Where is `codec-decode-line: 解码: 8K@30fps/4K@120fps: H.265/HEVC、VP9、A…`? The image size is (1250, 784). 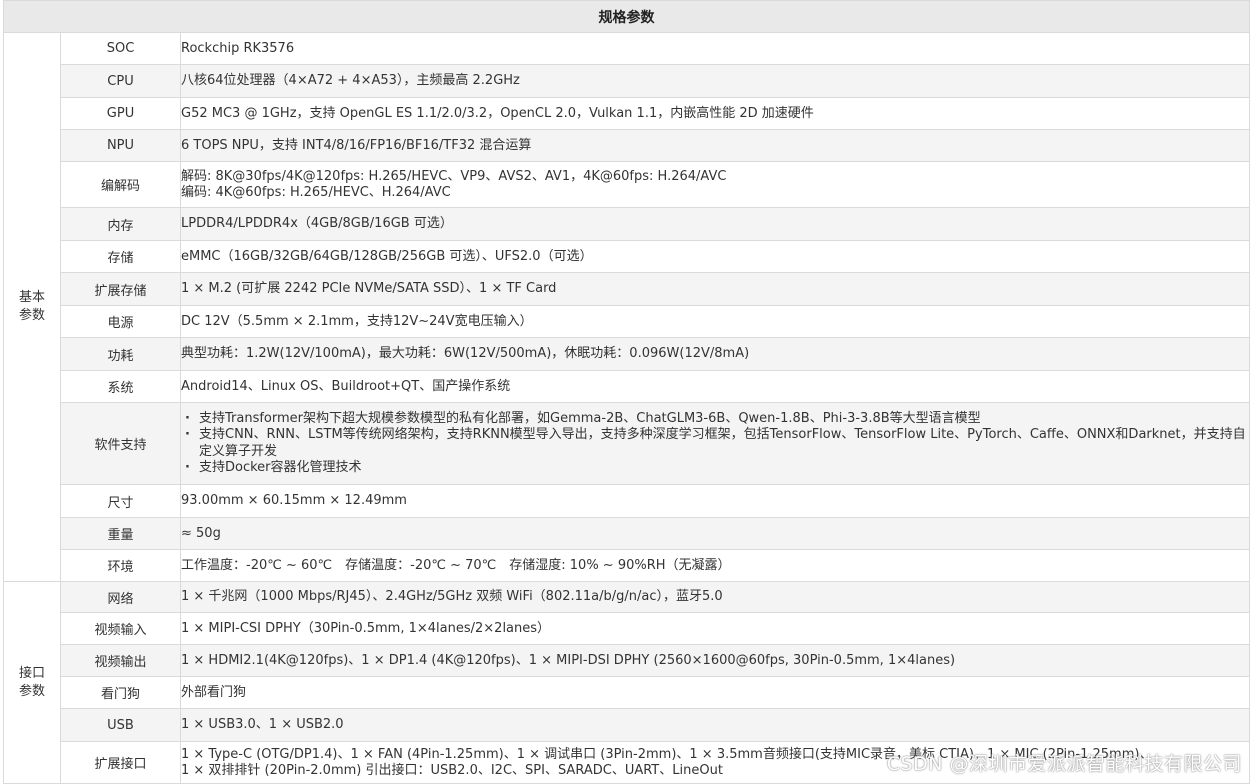 codec-decode-line: 解码: 8K@30fps/4K@120fps: H.265/HEVC、VP9、A… is located at coordinates (454, 176).